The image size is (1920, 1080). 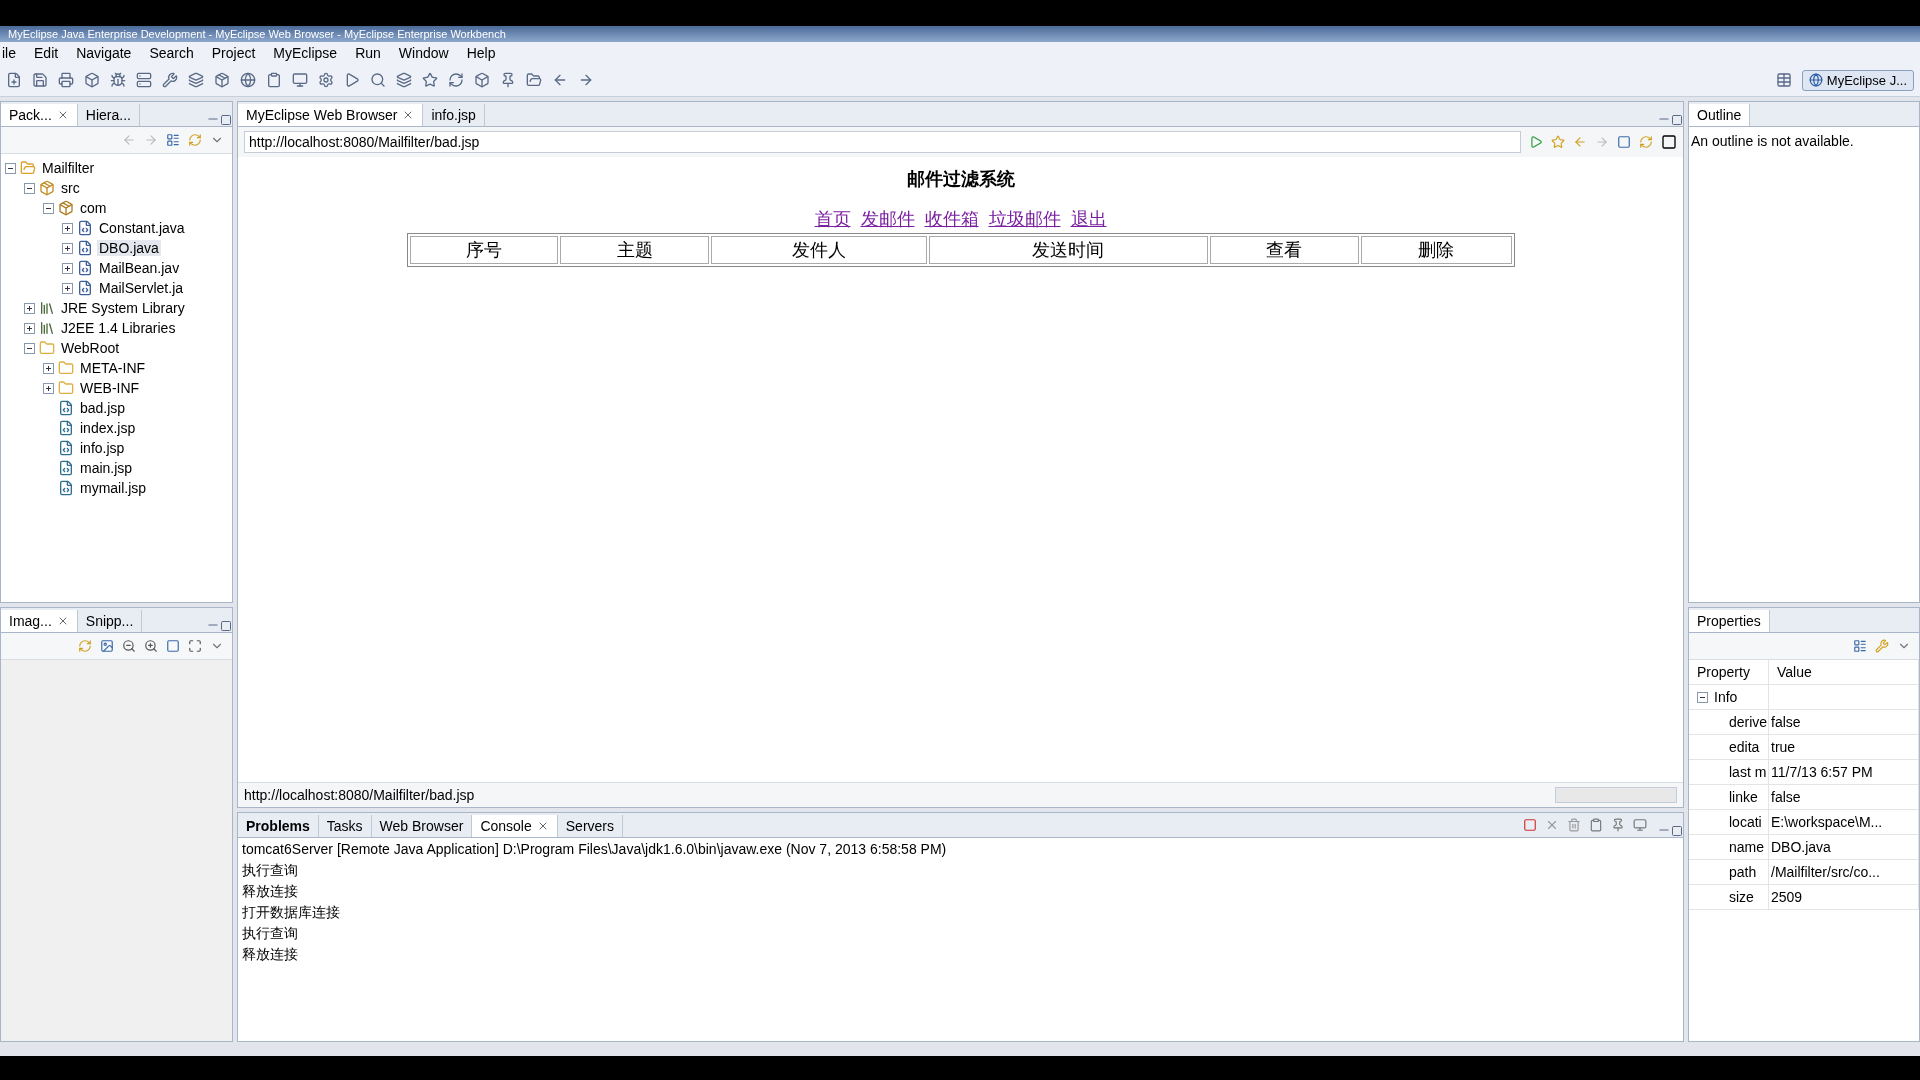 What do you see at coordinates (142, 228) in the screenshot?
I see `tree-item: Constant.java` at bounding box center [142, 228].